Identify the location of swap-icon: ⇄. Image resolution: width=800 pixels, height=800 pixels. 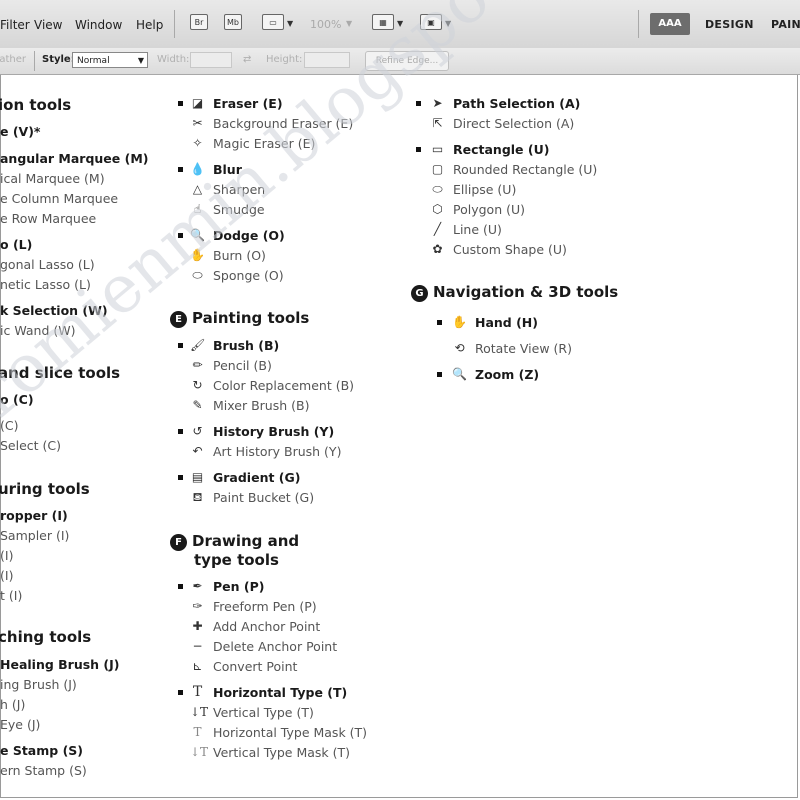
(247, 59).